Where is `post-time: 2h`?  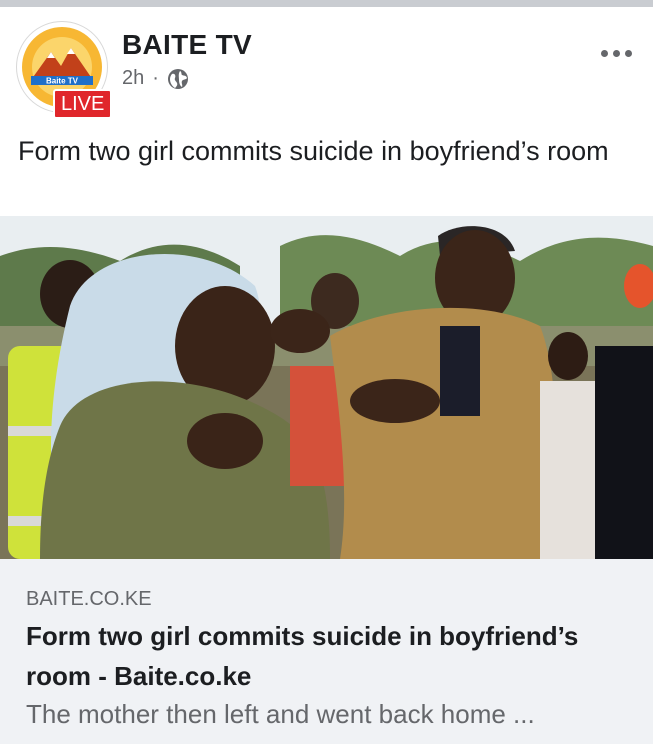 post-time: 2h is located at coordinates (133, 78).